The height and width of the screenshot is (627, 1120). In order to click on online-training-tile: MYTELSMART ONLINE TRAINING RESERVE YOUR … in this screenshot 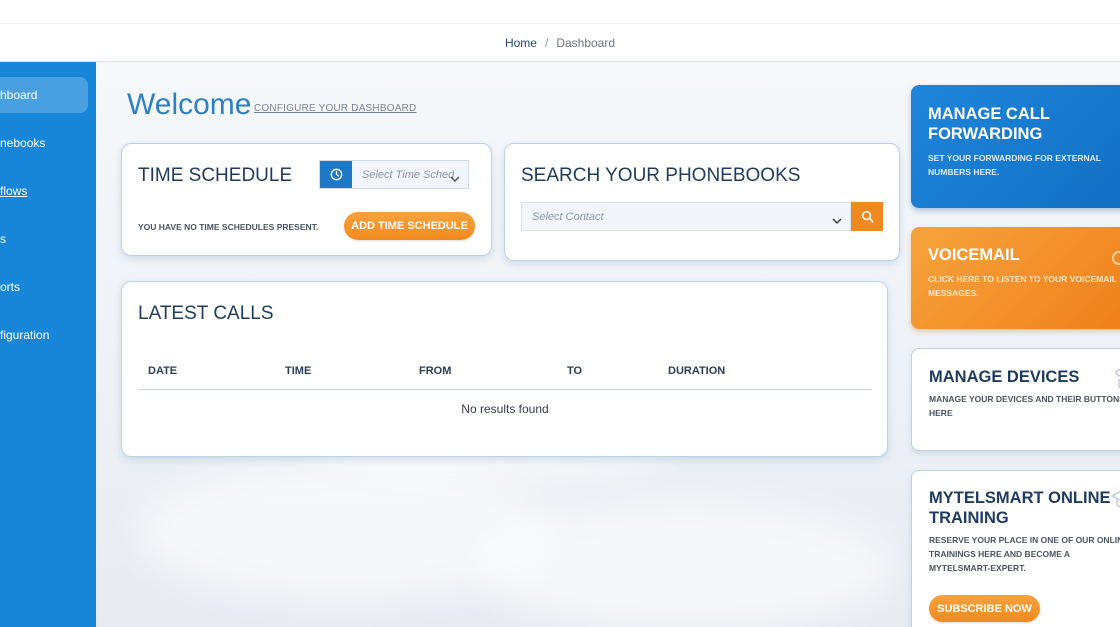, I will do `click(1015, 548)`.